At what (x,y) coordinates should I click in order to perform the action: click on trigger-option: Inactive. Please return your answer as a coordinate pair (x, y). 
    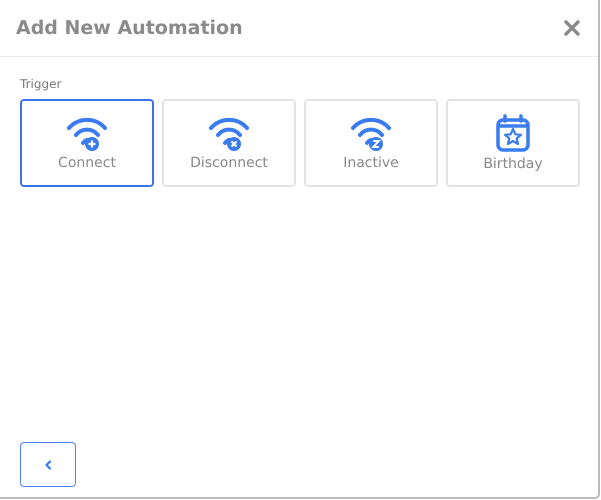
    Looking at the image, I should click on (371, 143).